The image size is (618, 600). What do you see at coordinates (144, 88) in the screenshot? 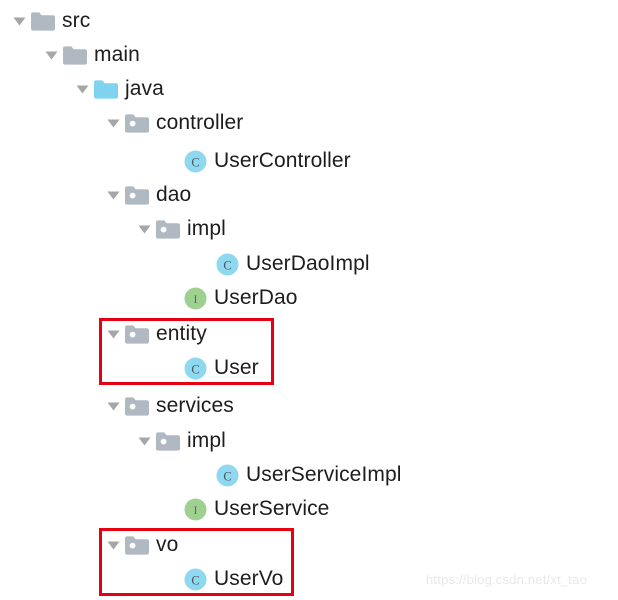
I see `tree-node-label: java` at bounding box center [144, 88].